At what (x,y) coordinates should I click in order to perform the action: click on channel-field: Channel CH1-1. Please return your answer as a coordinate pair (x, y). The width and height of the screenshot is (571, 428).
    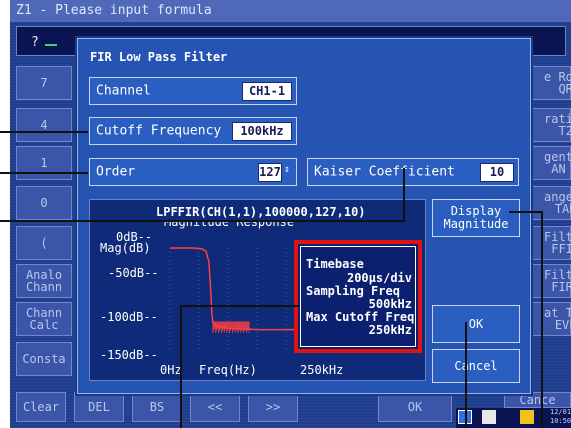
    Looking at the image, I should click on (193, 91).